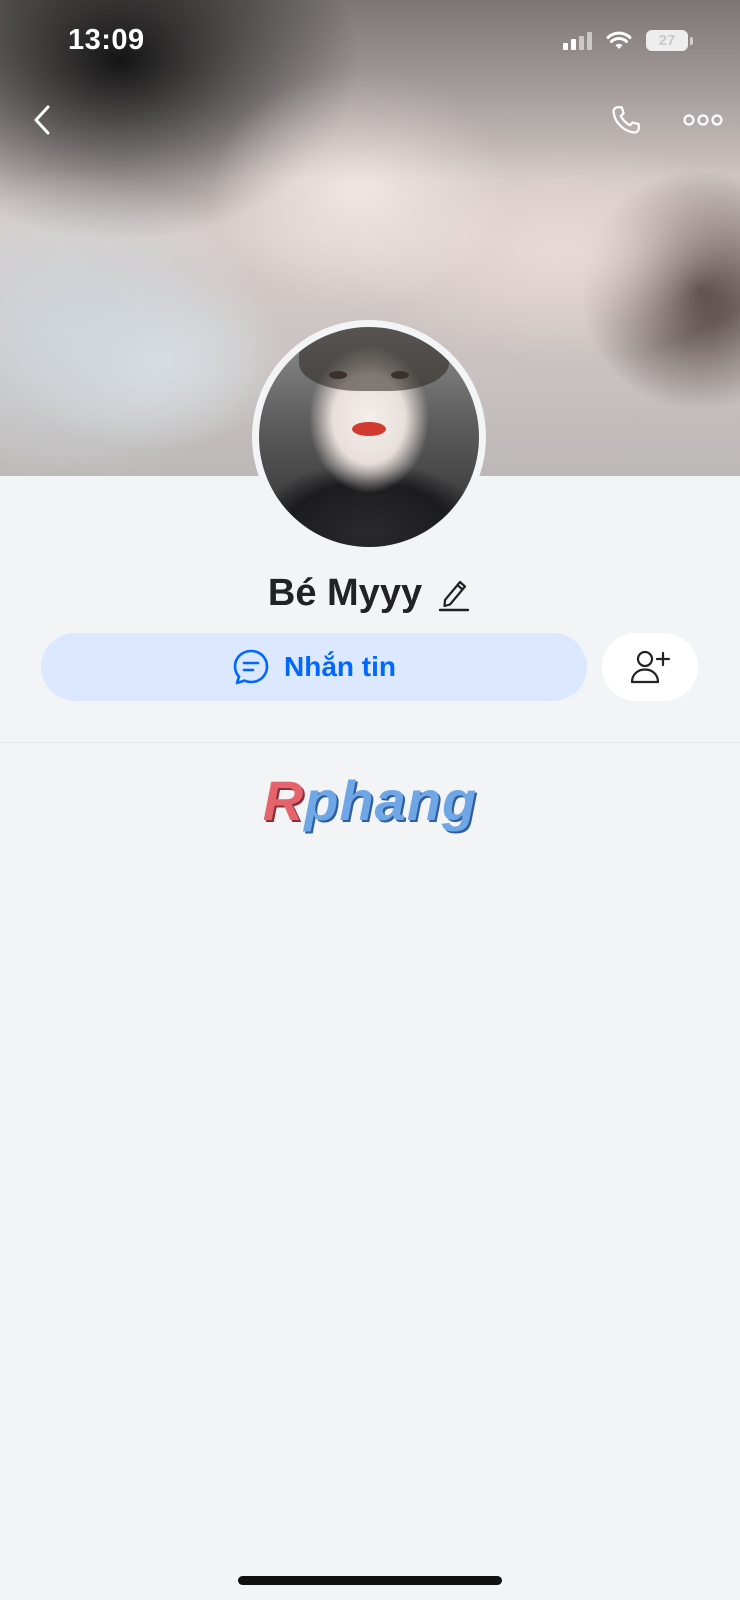 This screenshot has width=740, height=1600. Describe the element at coordinates (370, 1580) in the screenshot. I see `home-indicator` at that location.